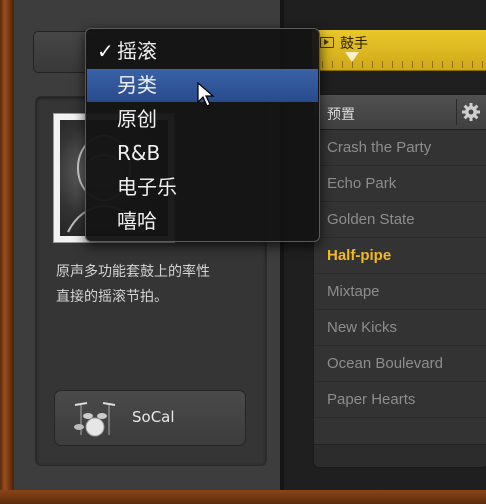 This screenshot has height=504, width=486. I want to click on drummer-description: 原声多功能套鼓上的率性 直接的摇滚节拍。, so click(161, 285).